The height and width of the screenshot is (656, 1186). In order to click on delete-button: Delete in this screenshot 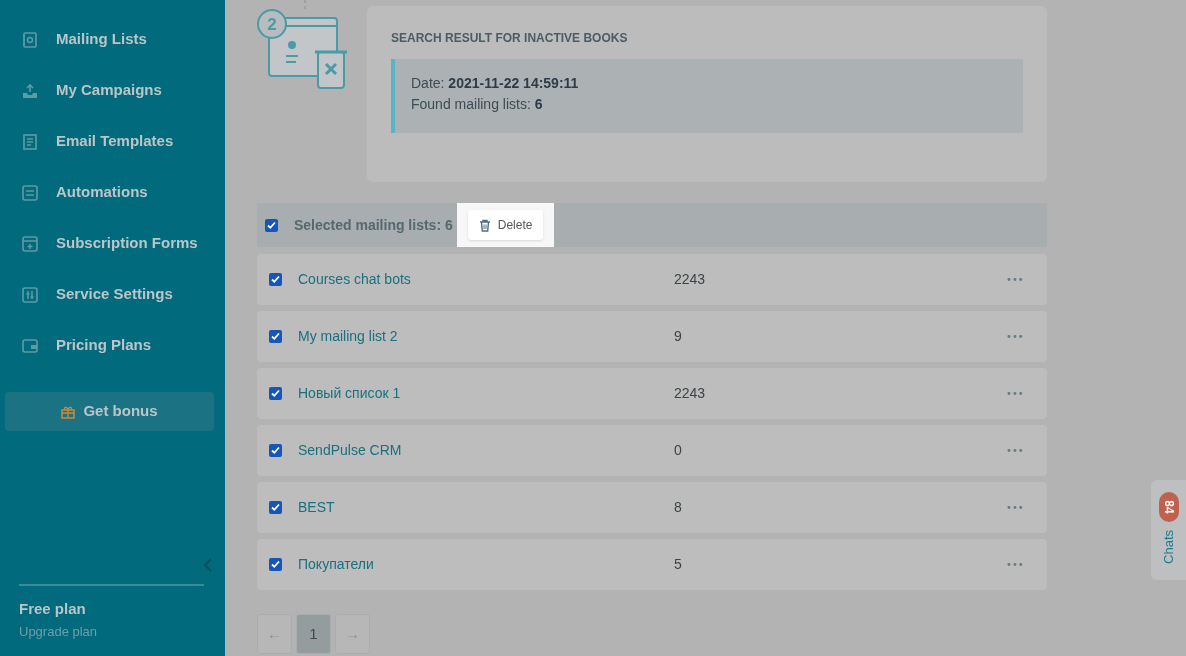, I will do `click(505, 225)`.